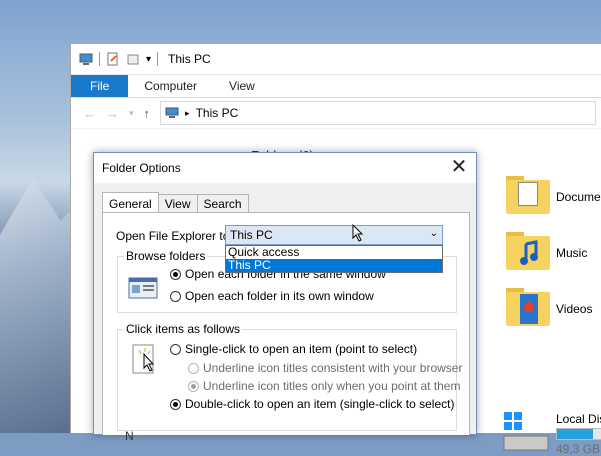 The width and height of the screenshot is (601, 456). What do you see at coordinates (172, 112) in the screenshot?
I see `this-pc-address-icon` at bounding box center [172, 112].